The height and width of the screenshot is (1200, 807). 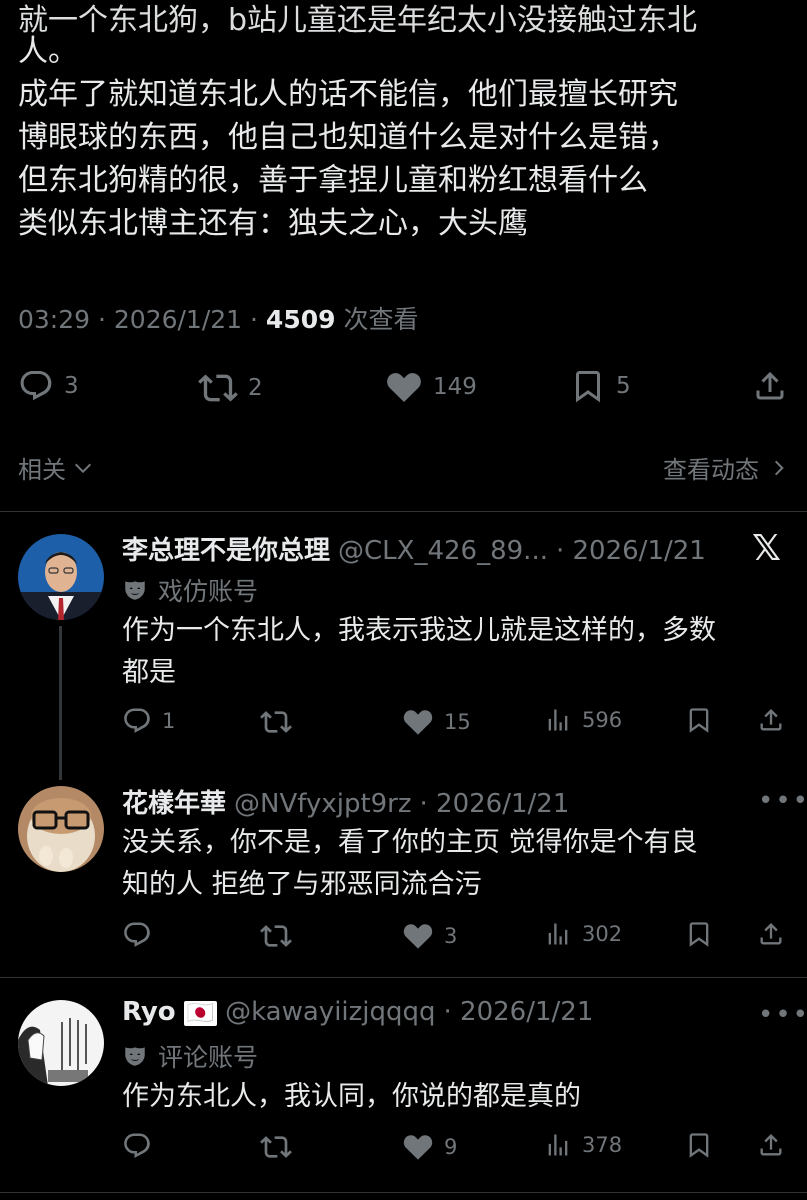 What do you see at coordinates (410, 842) in the screenshot?
I see `reply-text-line: 没关系，你不是，看了你的主页 觉得你是个有良` at bounding box center [410, 842].